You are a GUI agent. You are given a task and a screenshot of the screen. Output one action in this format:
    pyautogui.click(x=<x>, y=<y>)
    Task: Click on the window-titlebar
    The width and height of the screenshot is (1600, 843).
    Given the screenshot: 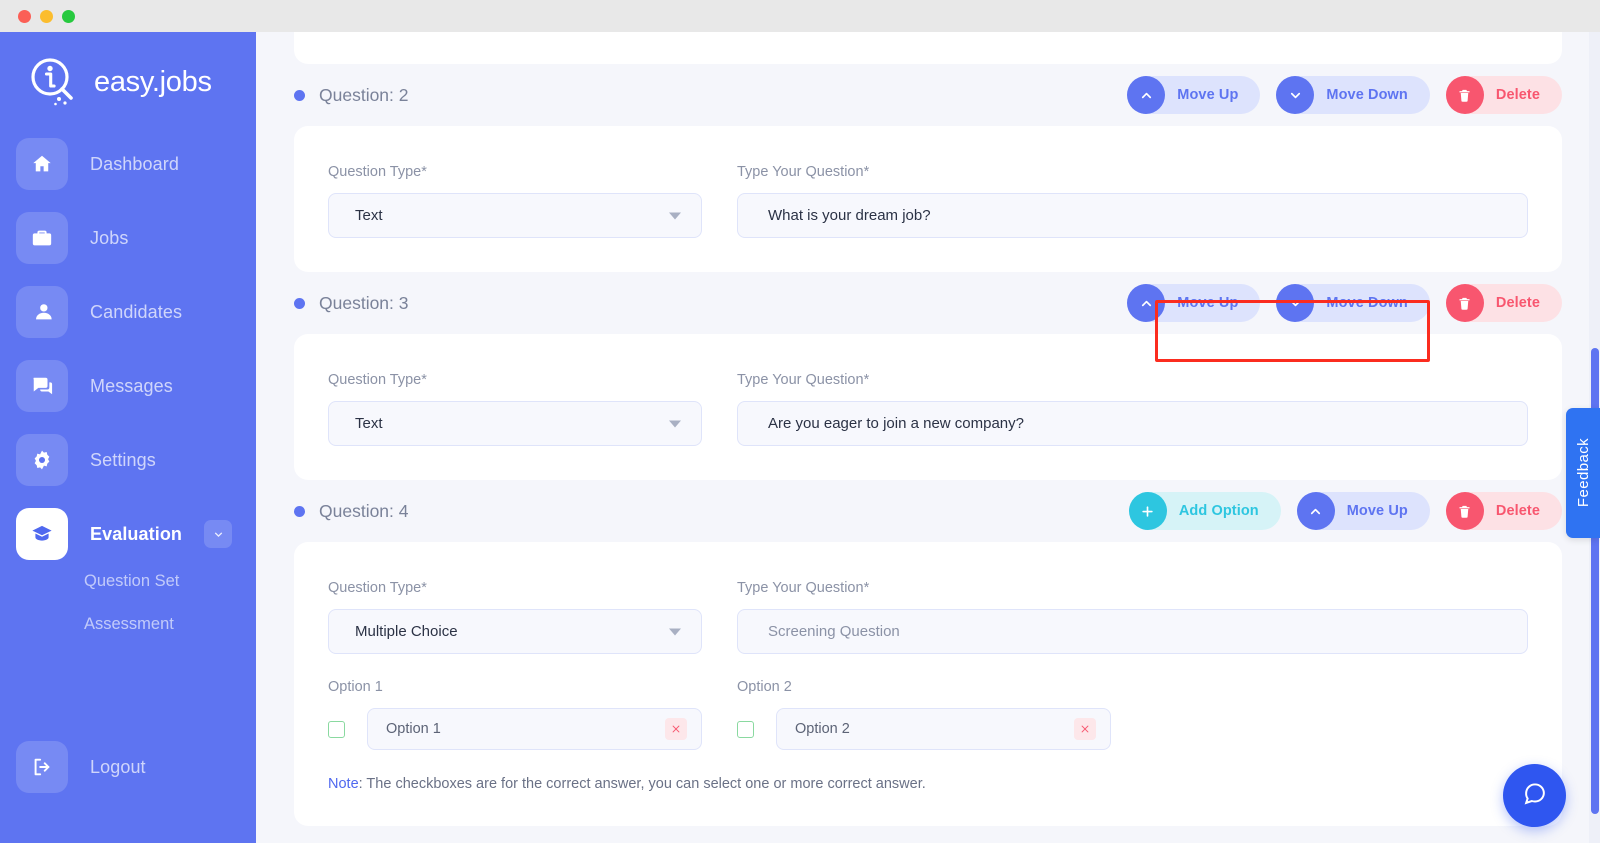 What is the action you would take?
    pyautogui.click(x=800, y=16)
    